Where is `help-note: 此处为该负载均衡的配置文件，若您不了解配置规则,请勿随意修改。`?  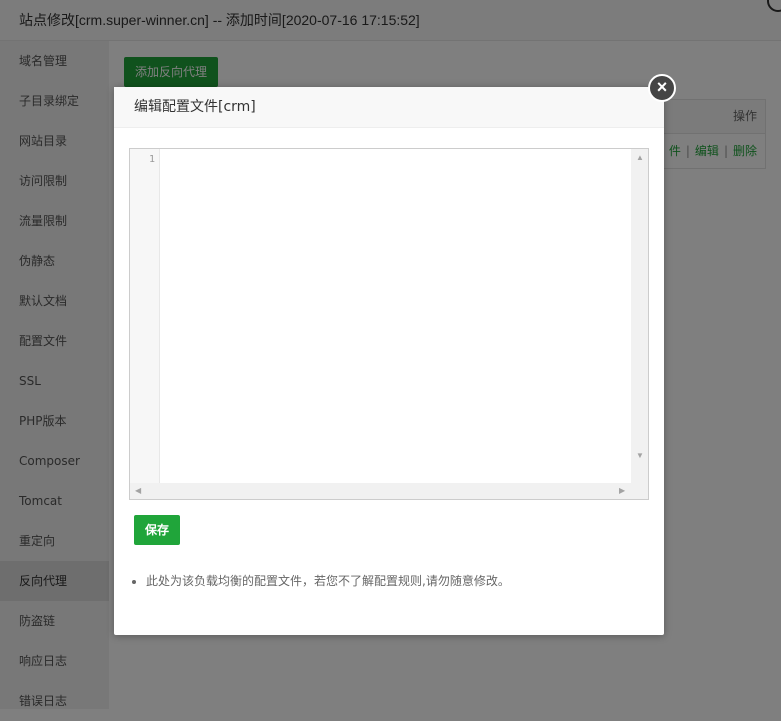
help-note: 此处为该负载均衡的配置文件，若您不了解配置规则,请勿随意修改。 is located at coordinates (328, 581).